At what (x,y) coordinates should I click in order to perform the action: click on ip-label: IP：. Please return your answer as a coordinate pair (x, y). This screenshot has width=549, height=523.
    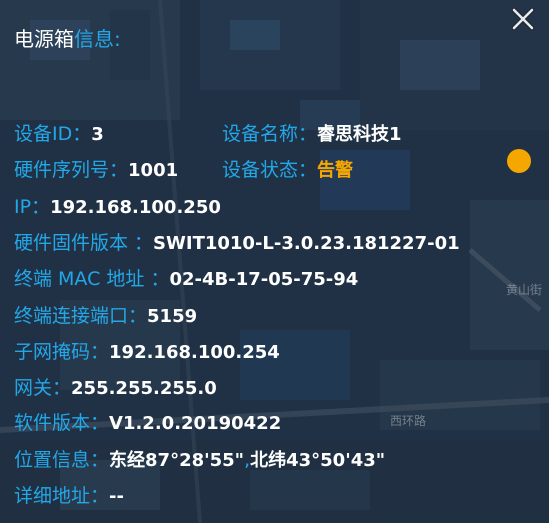
    Looking at the image, I should click on (32, 207).